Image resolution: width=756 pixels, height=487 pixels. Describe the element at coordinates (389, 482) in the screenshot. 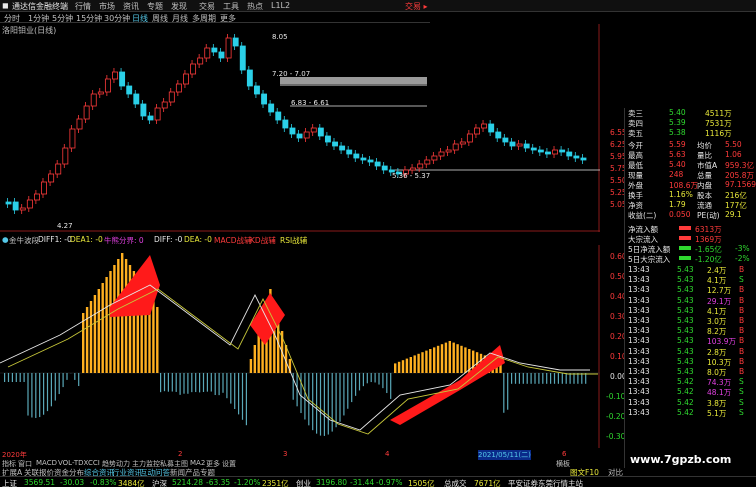

I see `cy-pct: -0.97%` at that location.